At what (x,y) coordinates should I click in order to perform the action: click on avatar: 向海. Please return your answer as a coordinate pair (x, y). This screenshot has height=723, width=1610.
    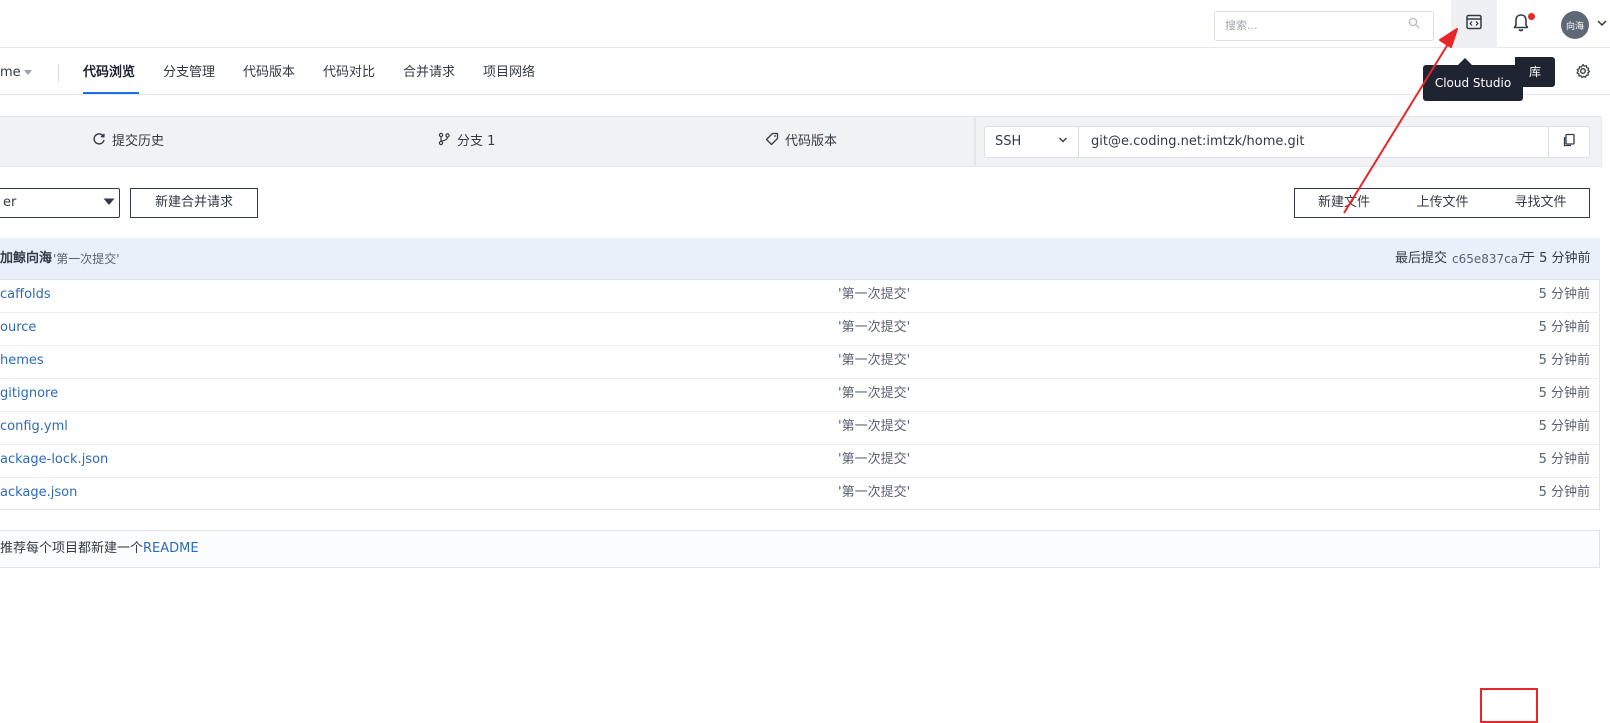
    Looking at the image, I should click on (1575, 25).